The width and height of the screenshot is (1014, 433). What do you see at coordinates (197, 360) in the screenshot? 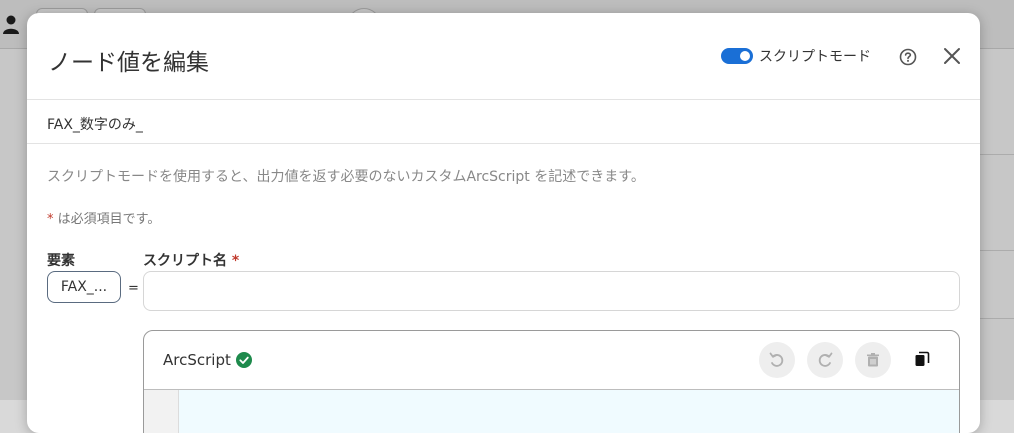
I see `editor-language-label: ArcScript` at bounding box center [197, 360].